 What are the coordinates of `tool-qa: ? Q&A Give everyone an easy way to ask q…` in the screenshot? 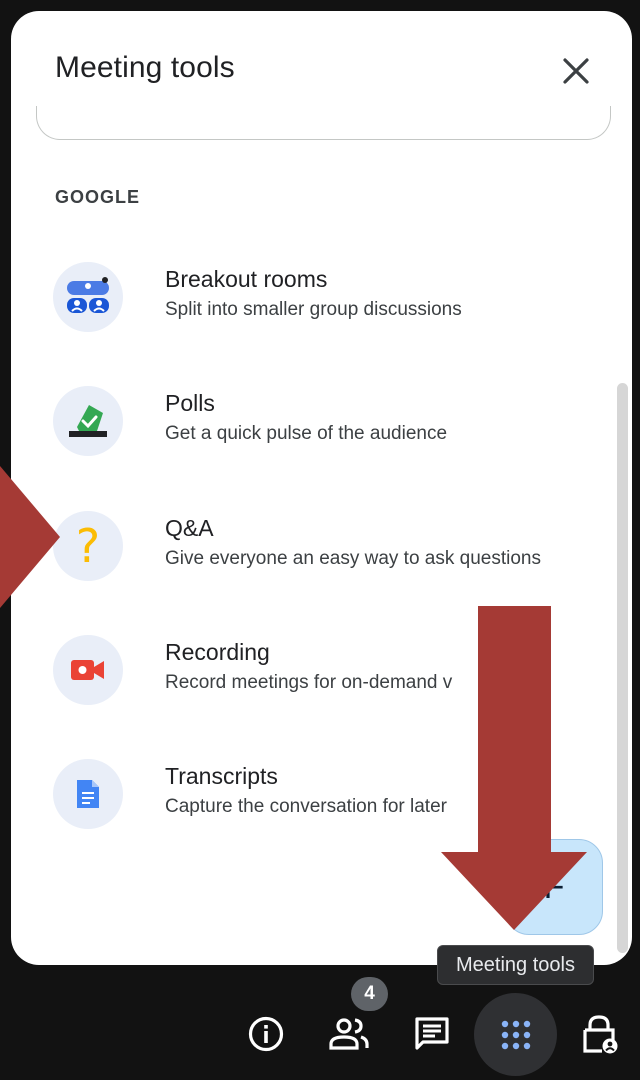 It's located at (321, 566).